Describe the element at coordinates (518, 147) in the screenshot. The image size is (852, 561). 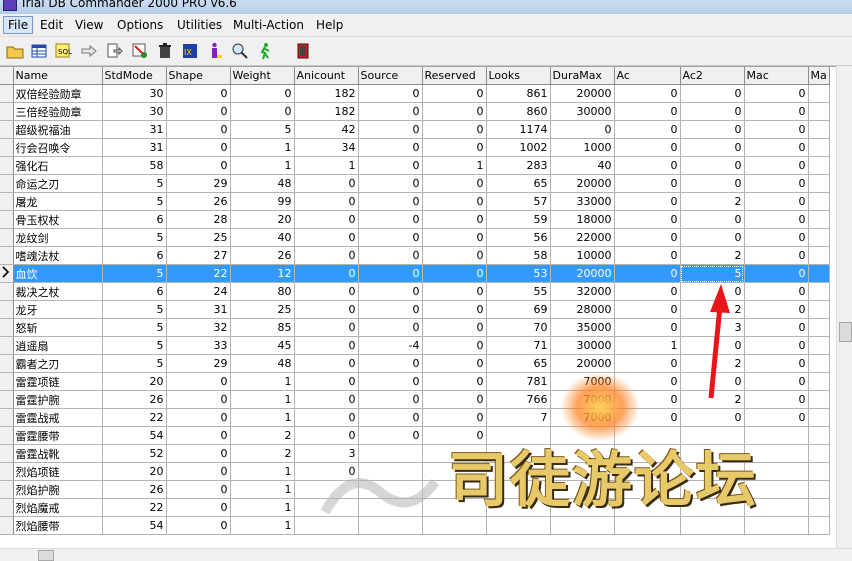
I see `table-cell: 1002` at that location.